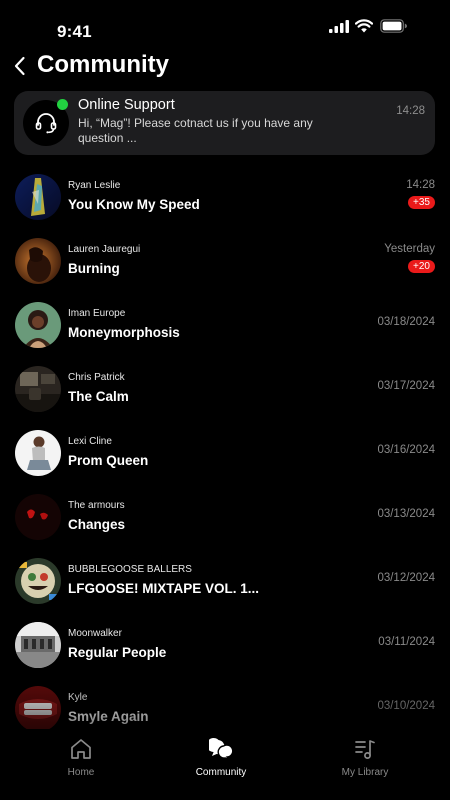  I want to click on chat-title: The Calm, so click(98, 396).